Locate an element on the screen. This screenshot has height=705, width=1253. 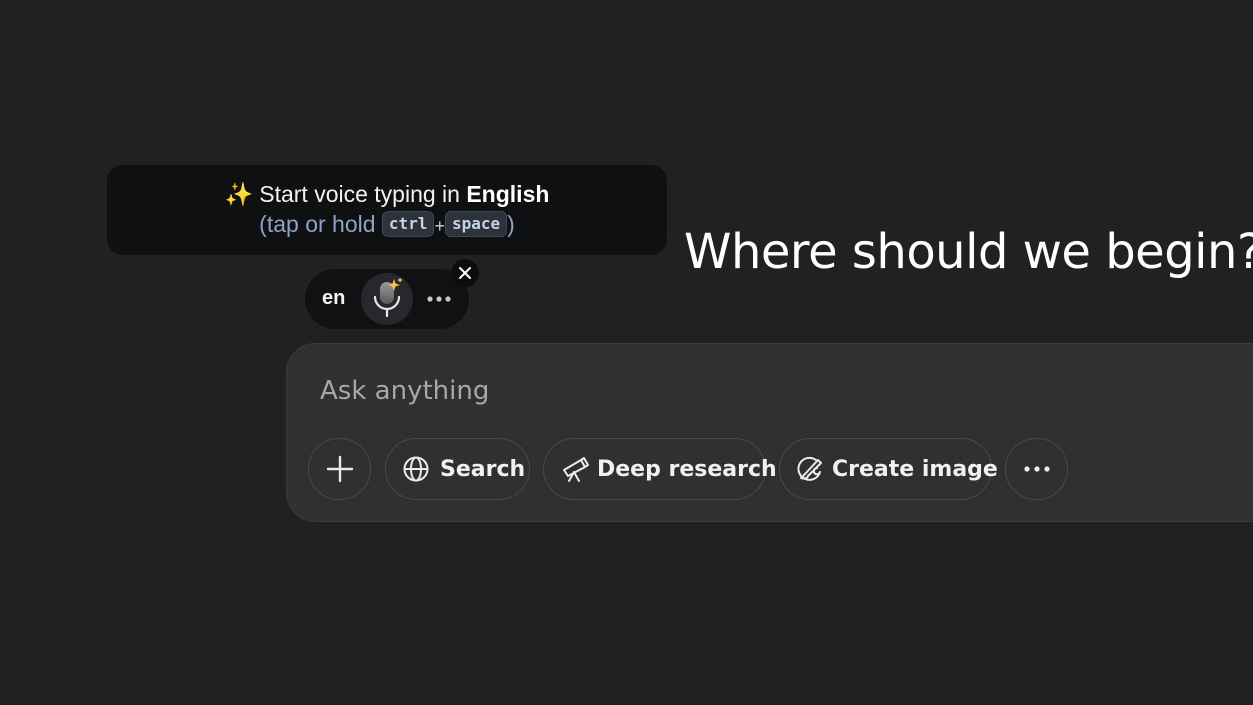
plus-icon is located at coordinates (339, 469).